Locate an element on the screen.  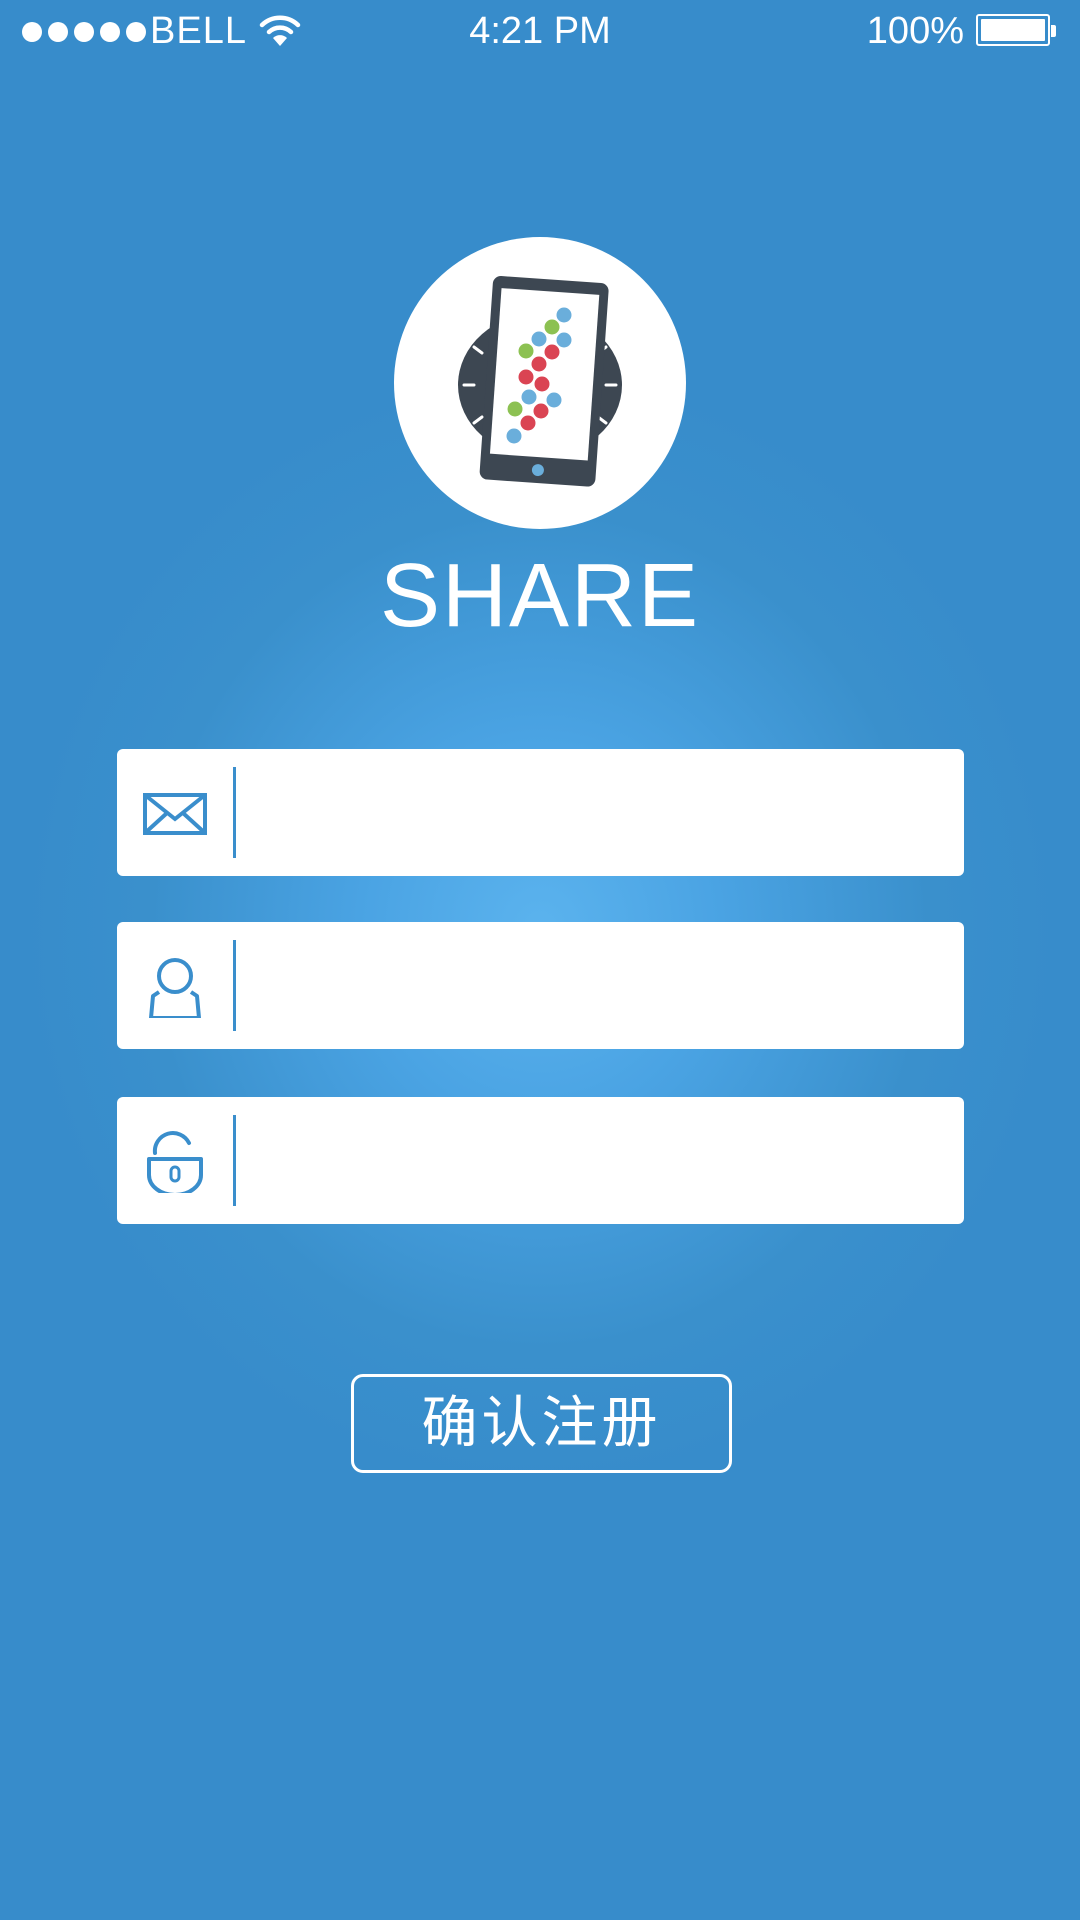
app-name: SHARE is located at coordinates (540, 596).